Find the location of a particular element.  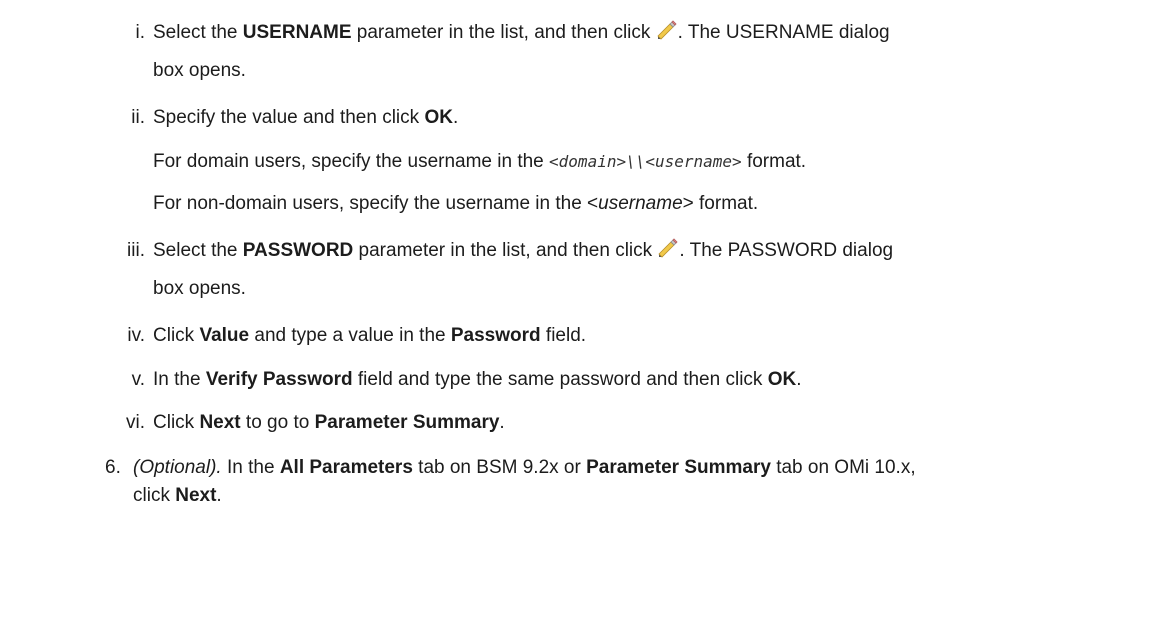

step-vi-bold-parameter-summary: Parameter Summary is located at coordinates (407, 422).